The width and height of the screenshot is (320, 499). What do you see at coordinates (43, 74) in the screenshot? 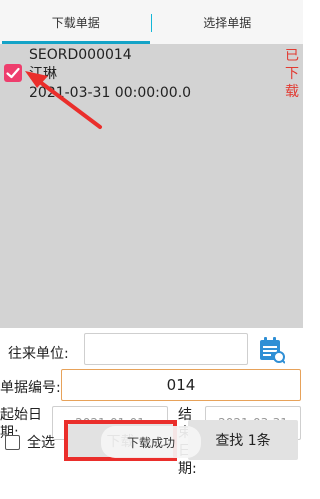
I see `item-name: 江琳` at bounding box center [43, 74].